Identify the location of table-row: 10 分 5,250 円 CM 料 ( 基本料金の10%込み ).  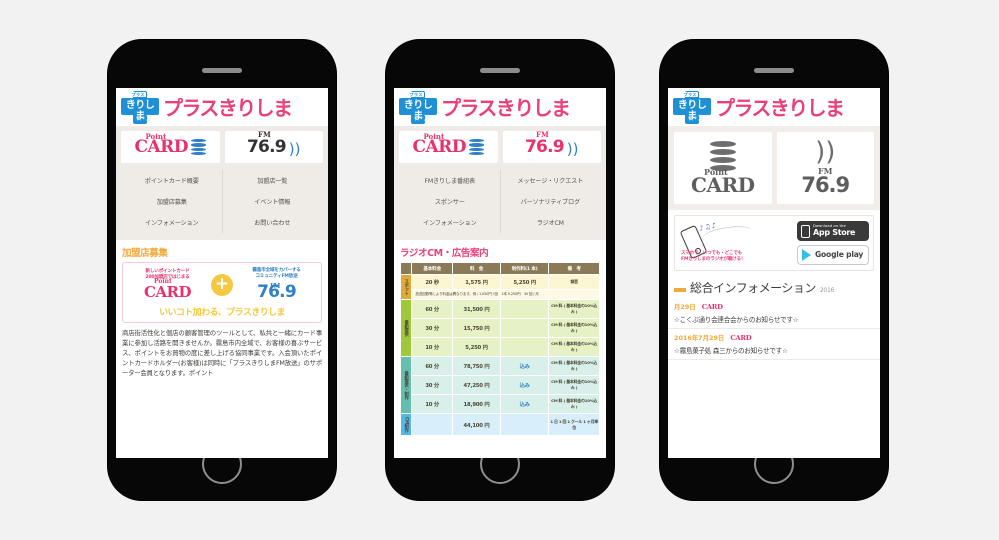
(500, 347).